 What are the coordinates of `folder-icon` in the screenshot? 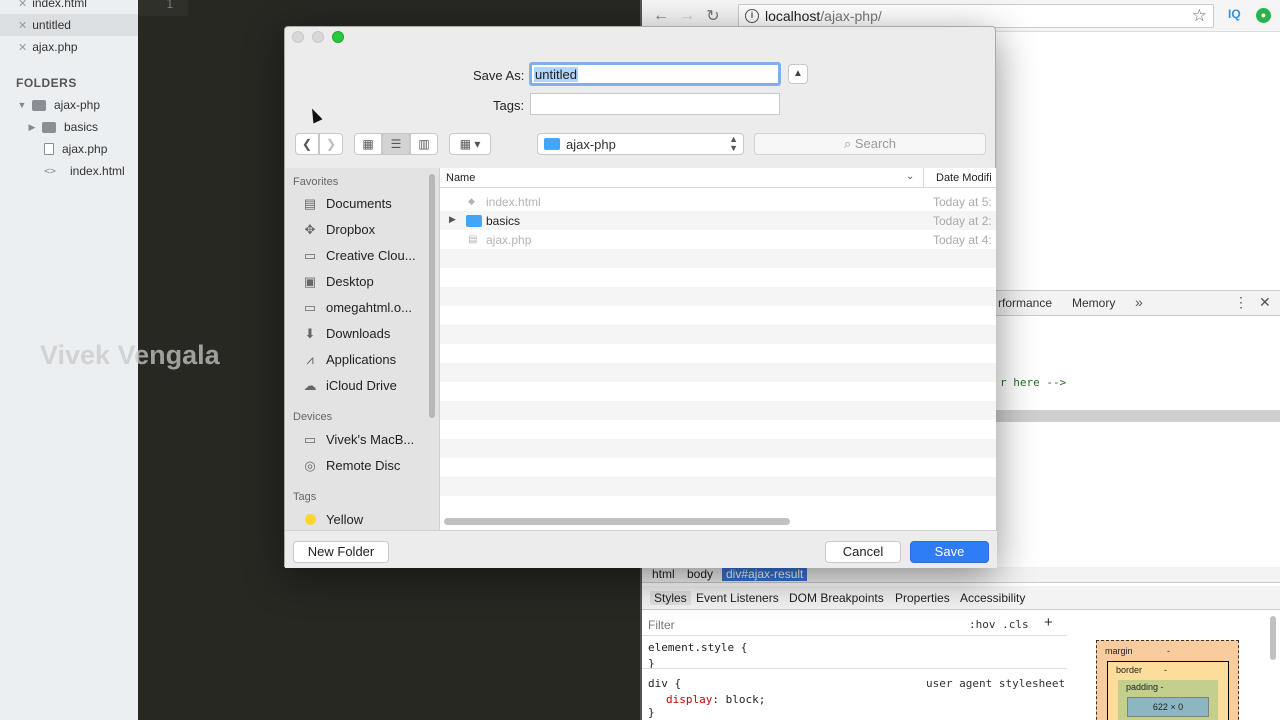 It's located at (474, 221).